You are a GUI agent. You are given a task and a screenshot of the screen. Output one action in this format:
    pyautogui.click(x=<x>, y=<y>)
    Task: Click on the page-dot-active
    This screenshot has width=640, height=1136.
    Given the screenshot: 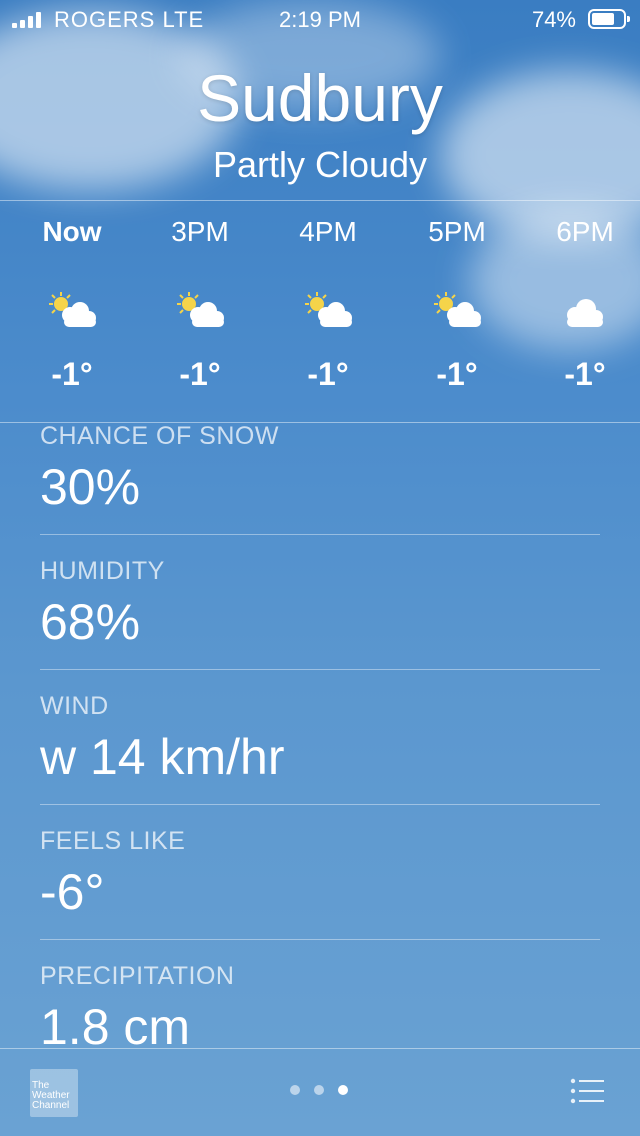 What is the action you would take?
    pyautogui.click(x=343, y=1090)
    